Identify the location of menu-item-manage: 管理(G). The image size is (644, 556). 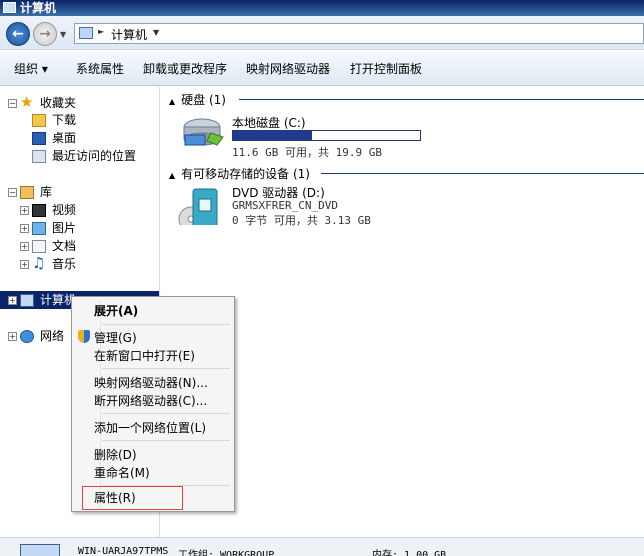
(115, 338).